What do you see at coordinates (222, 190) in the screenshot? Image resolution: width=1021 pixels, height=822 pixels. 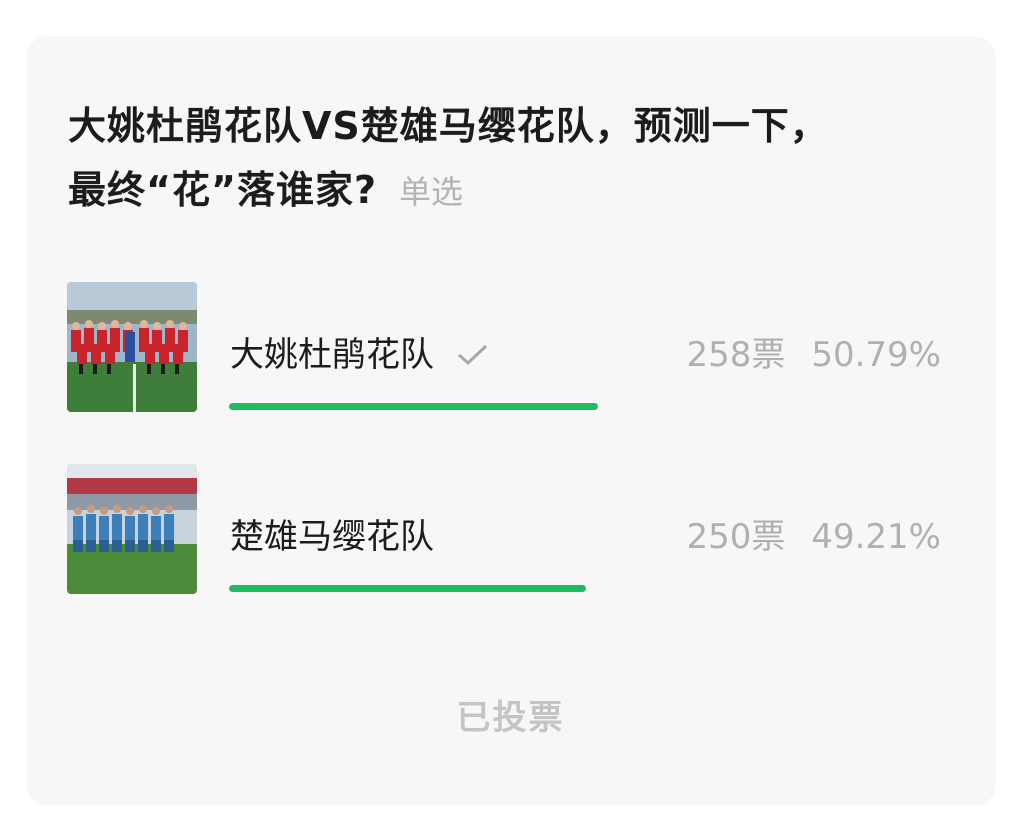 I see `poll-title-line2: 最终“花”落谁家?` at bounding box center [222, 190].